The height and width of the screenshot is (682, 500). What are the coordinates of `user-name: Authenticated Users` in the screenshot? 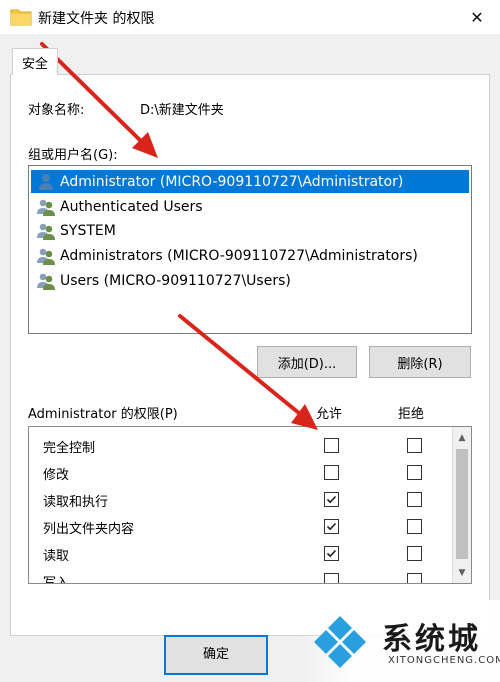 It's located at (131, 206).